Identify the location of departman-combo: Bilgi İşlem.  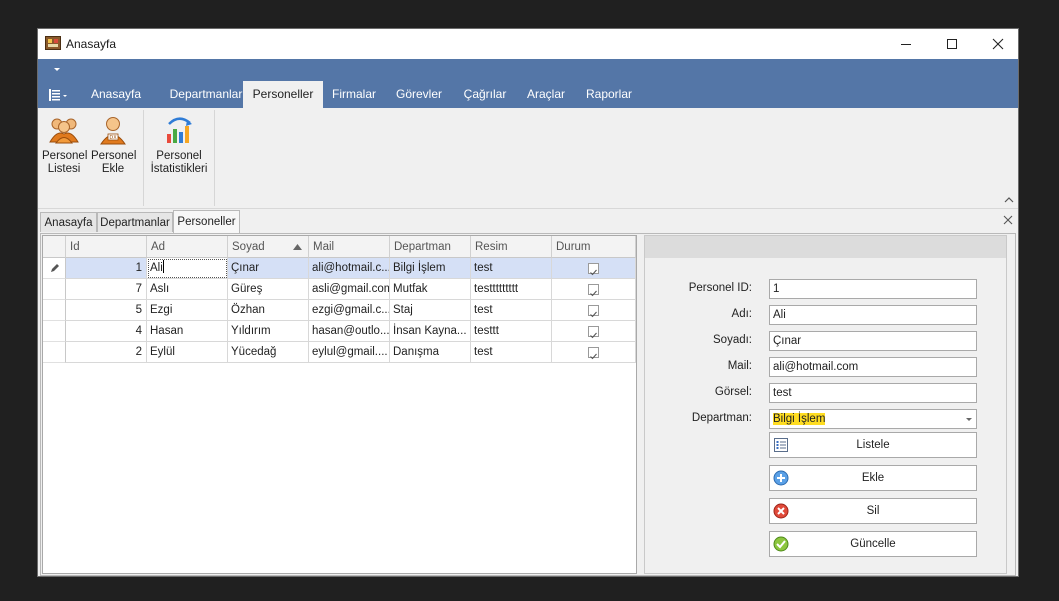
(873, 419).